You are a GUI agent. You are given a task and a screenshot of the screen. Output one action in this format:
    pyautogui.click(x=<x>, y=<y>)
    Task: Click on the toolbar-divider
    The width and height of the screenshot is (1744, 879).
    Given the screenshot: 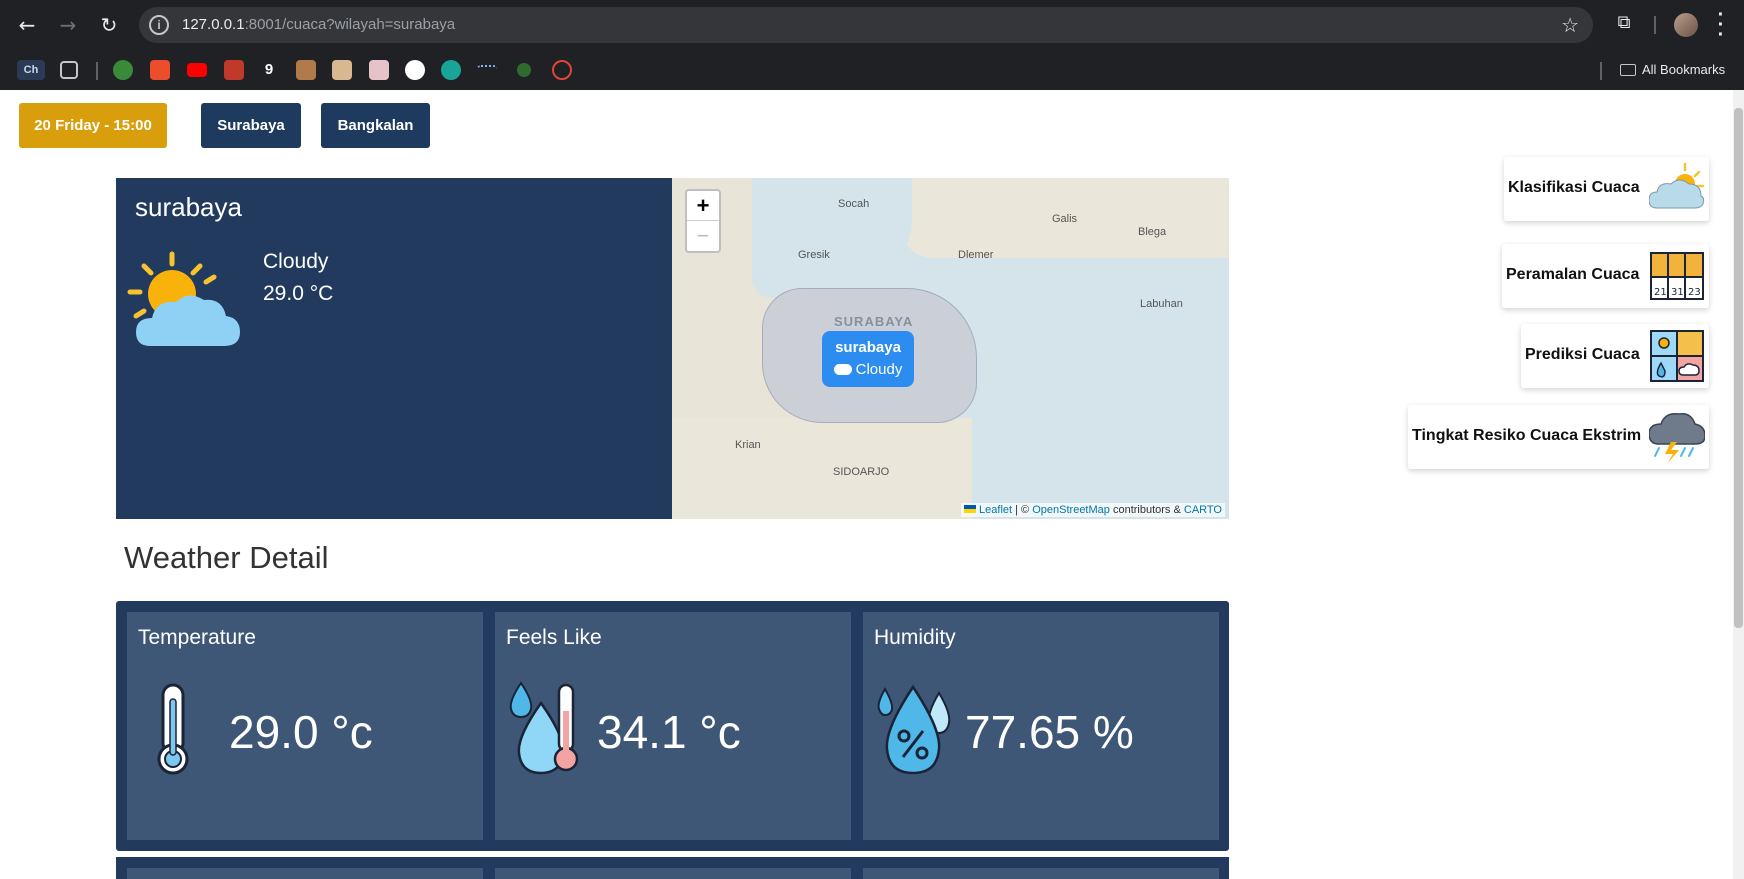 What is the action you would take?
    pyautogui.click(x=1655, y=25)
    